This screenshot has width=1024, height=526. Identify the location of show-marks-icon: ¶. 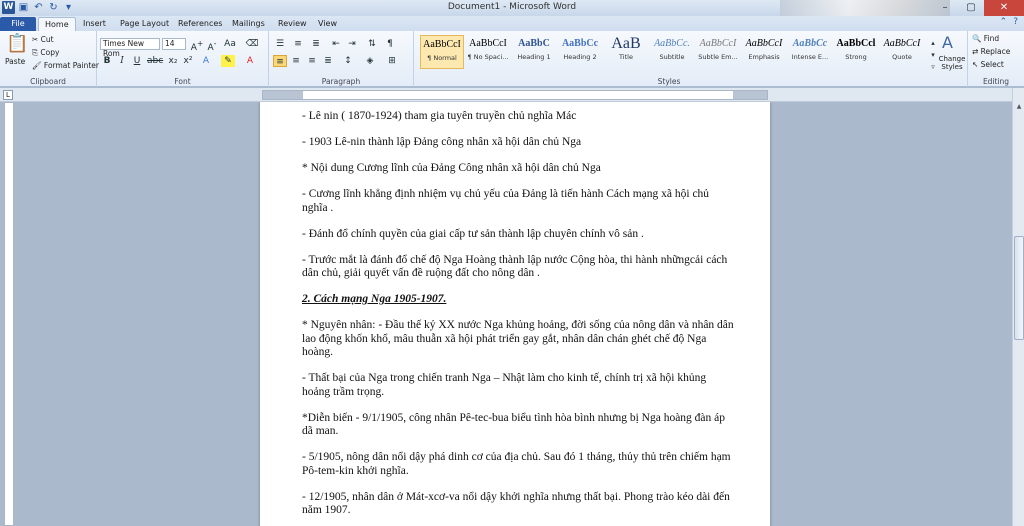
(390, 44).